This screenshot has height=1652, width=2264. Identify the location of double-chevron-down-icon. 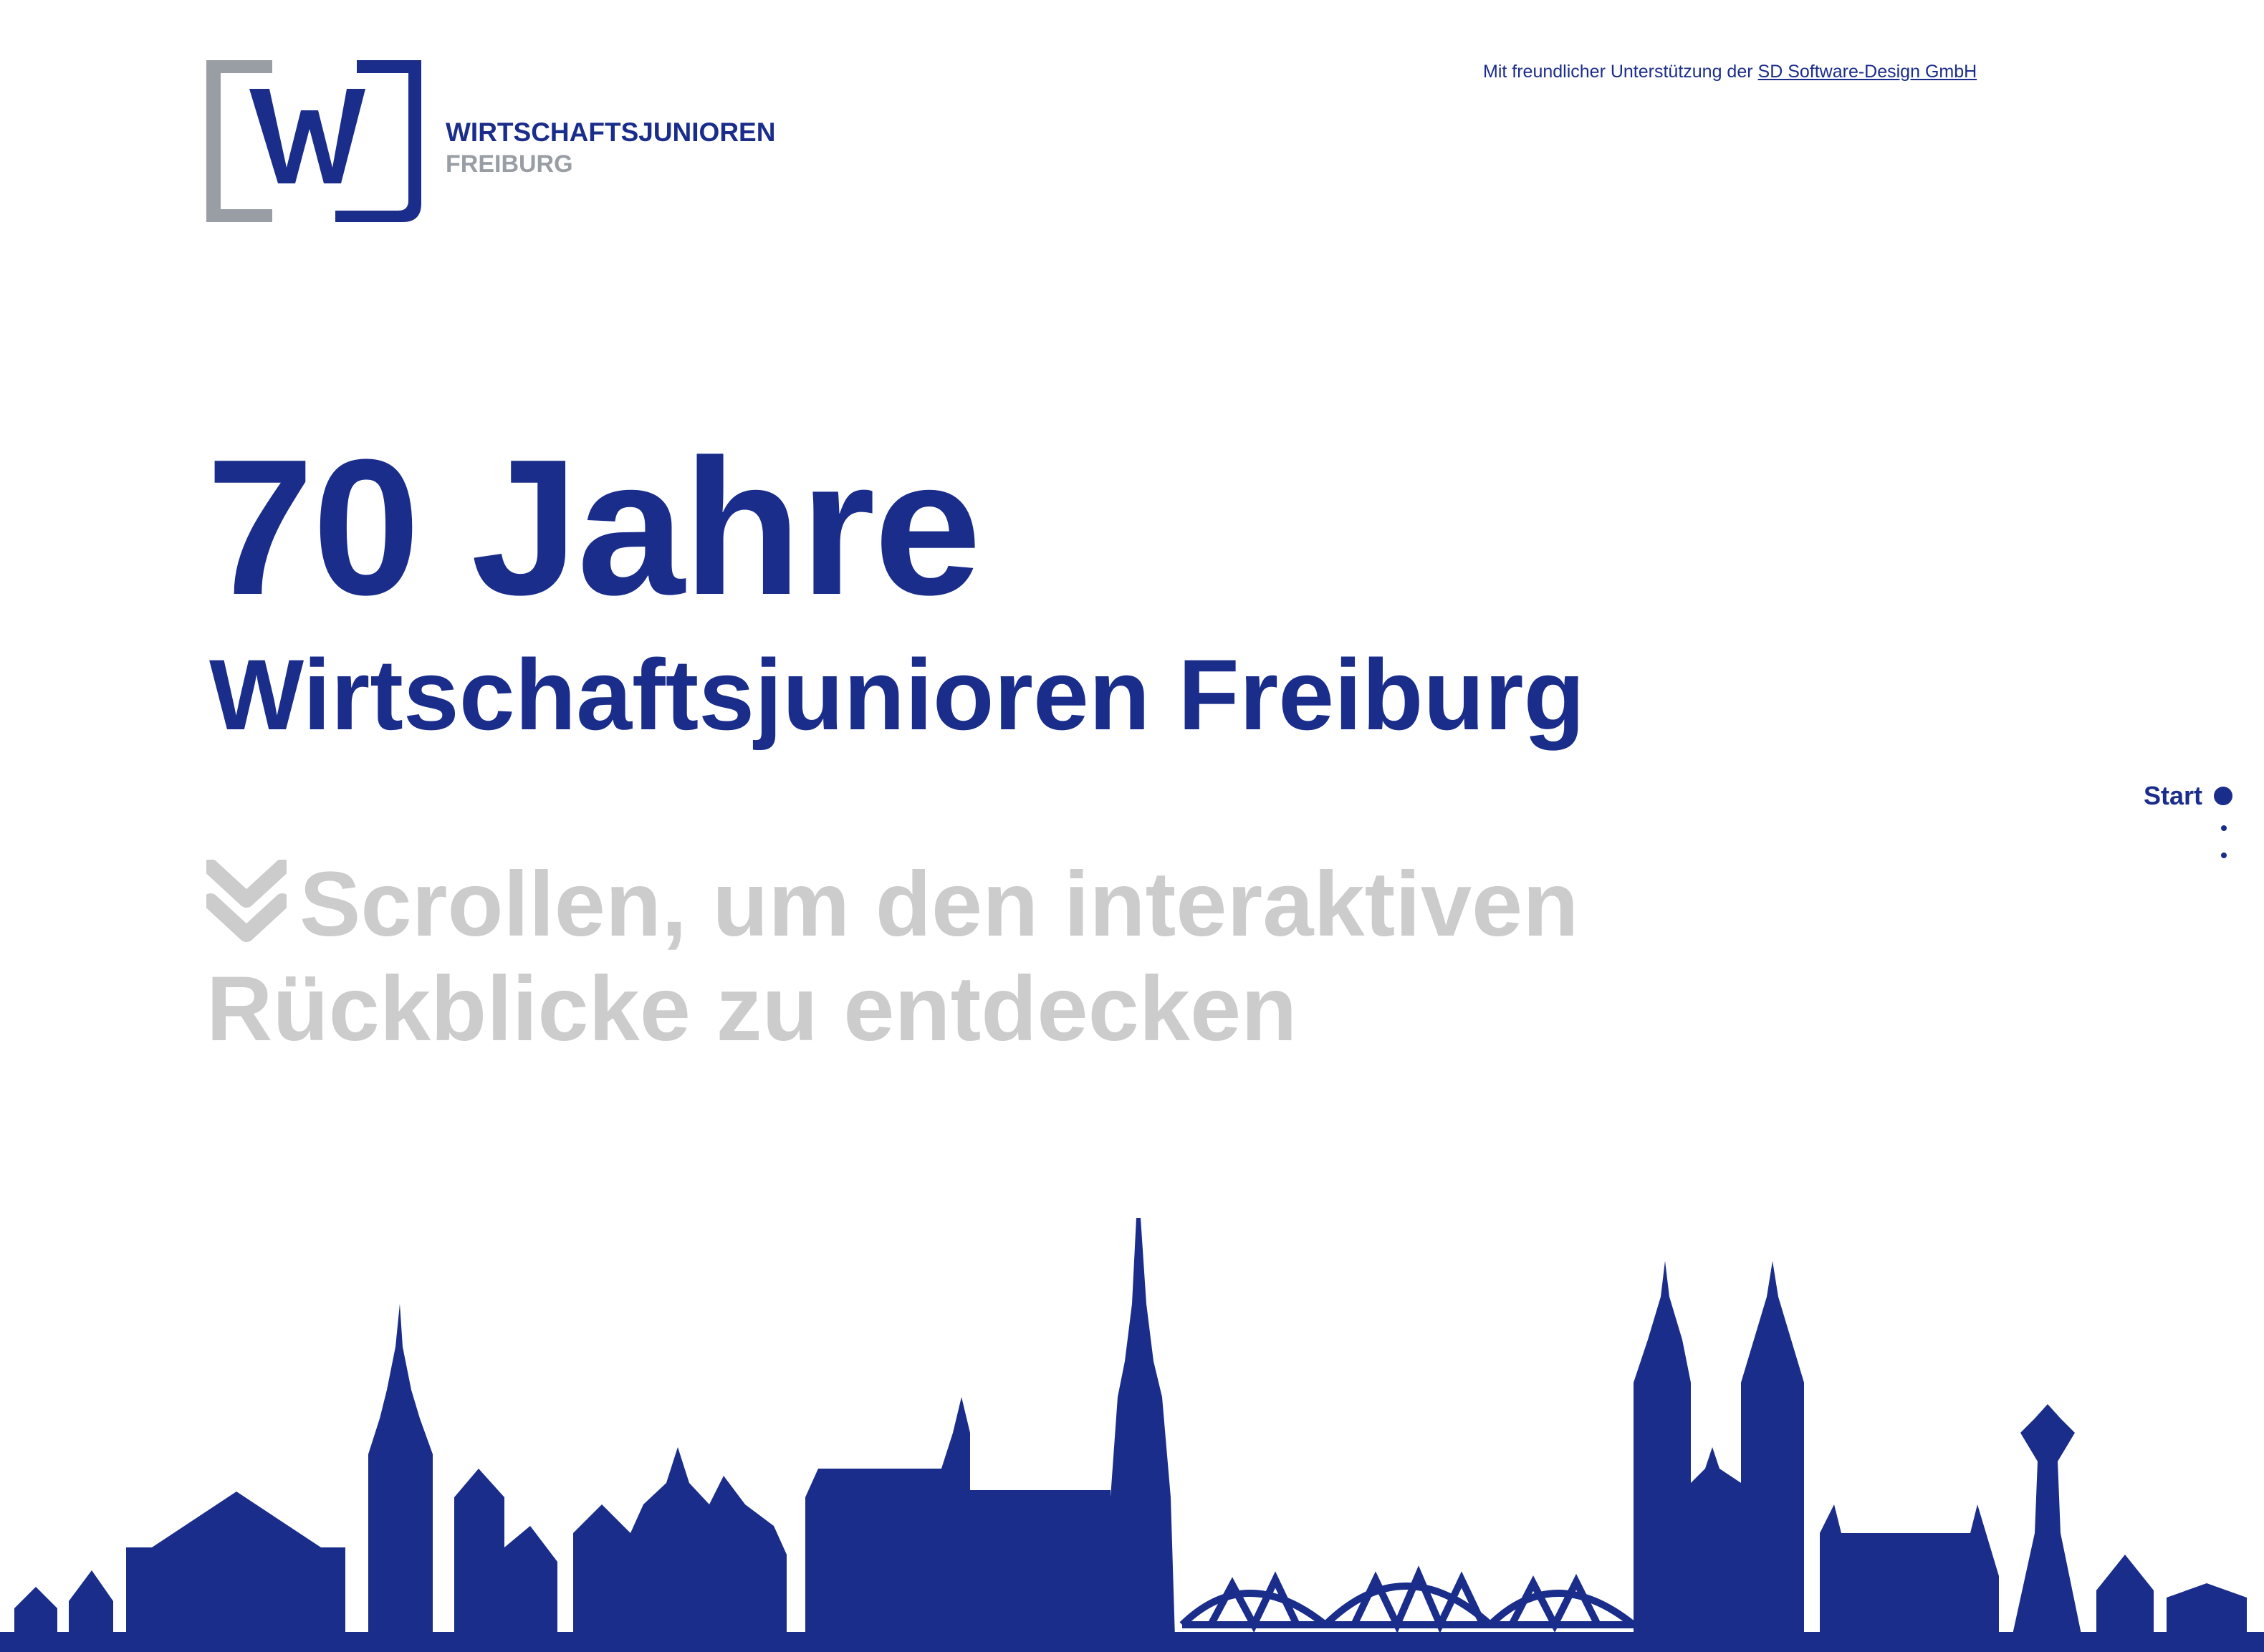
(246, 901).